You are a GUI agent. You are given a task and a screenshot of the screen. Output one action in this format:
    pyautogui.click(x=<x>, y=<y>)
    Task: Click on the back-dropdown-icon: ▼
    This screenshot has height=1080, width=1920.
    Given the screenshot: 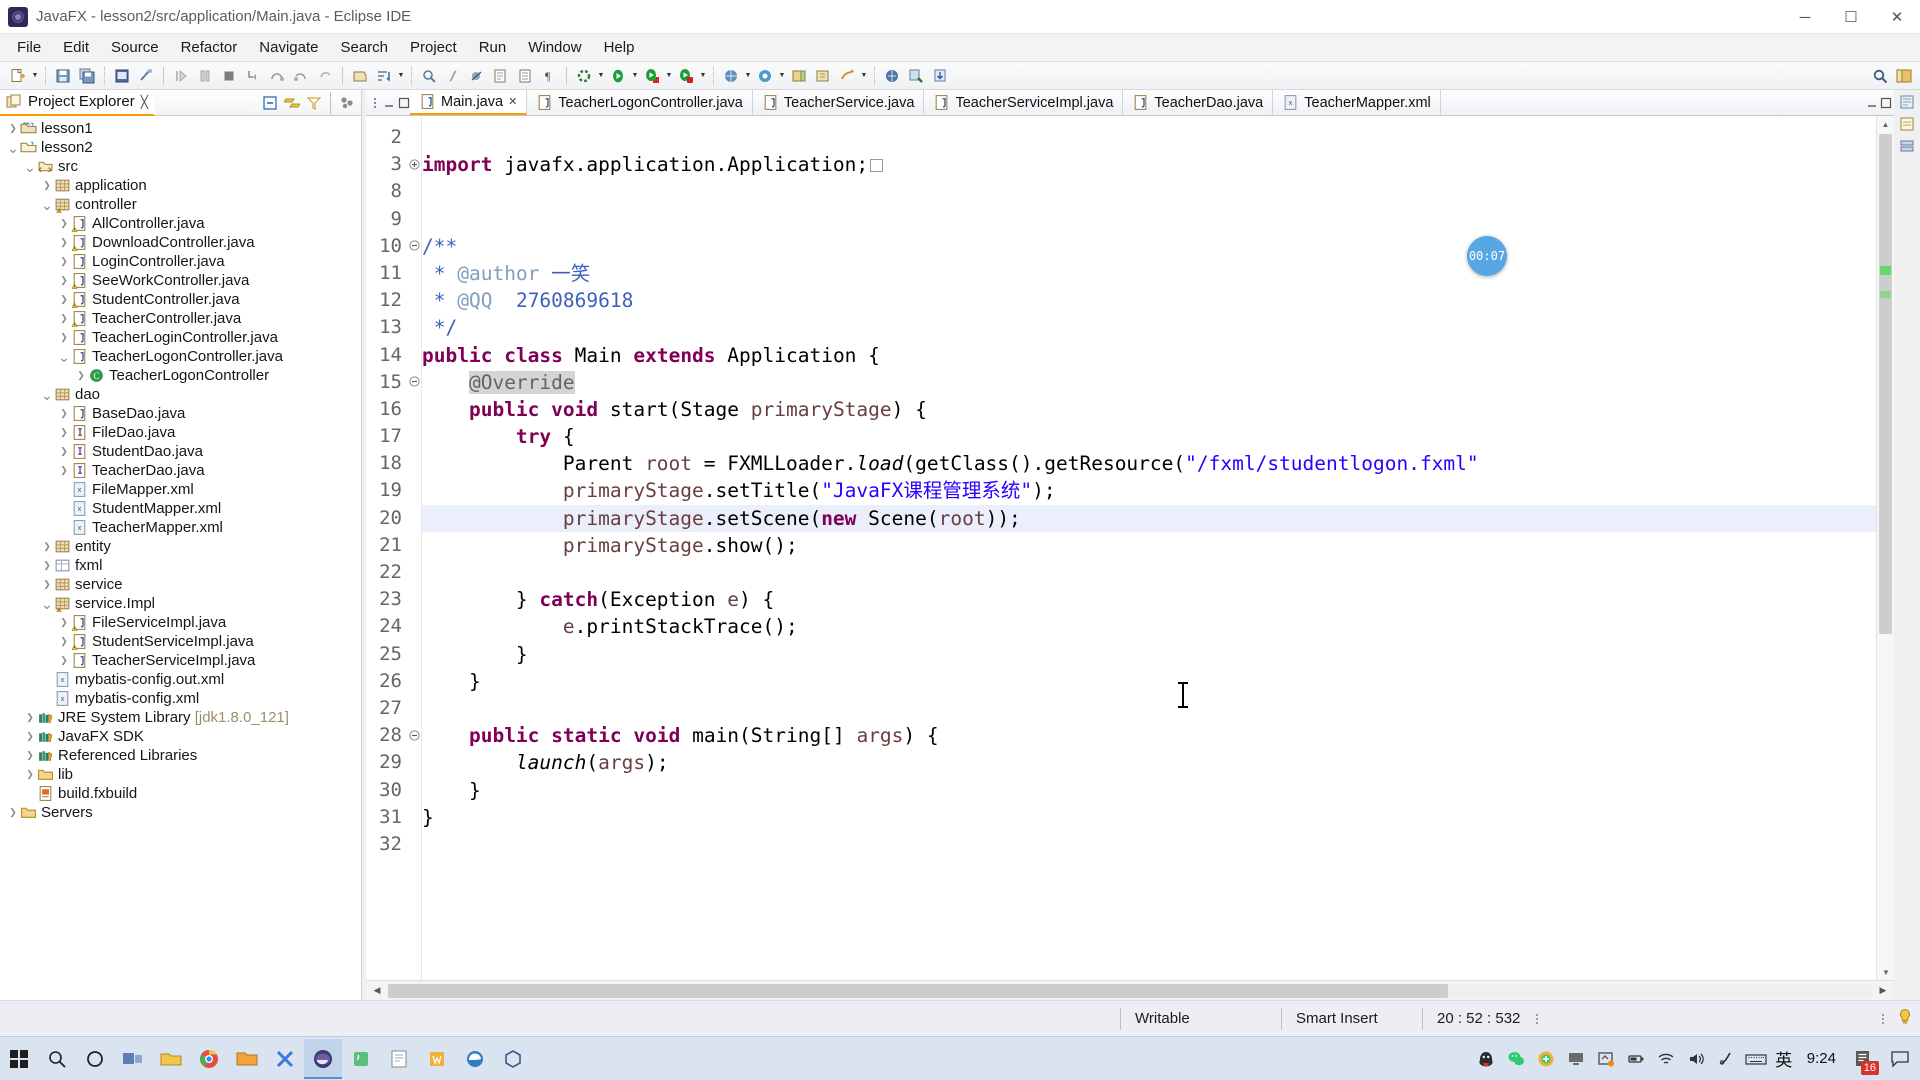 What is the action you would take?
    pyautogui.click(x=864, y=76)
    